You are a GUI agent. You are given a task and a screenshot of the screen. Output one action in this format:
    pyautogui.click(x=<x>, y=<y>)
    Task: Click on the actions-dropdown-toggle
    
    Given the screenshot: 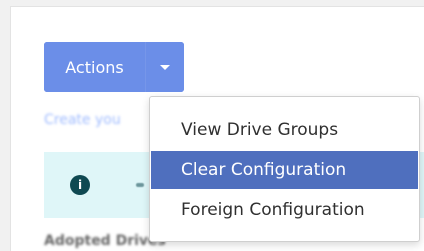 What is the action you would take?
    pyautogui.click(x=165, y=67)
    